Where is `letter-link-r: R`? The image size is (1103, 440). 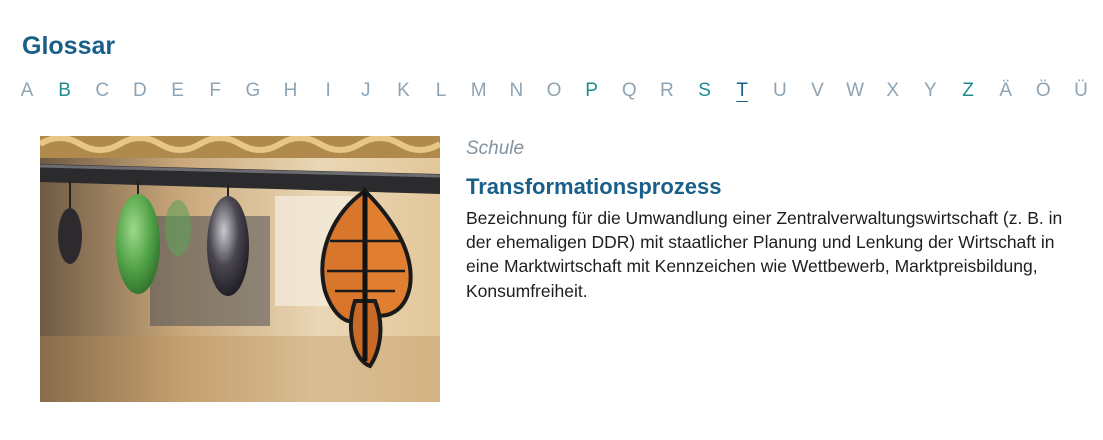 letter-link-r: R is located at coordinates (667, 90).